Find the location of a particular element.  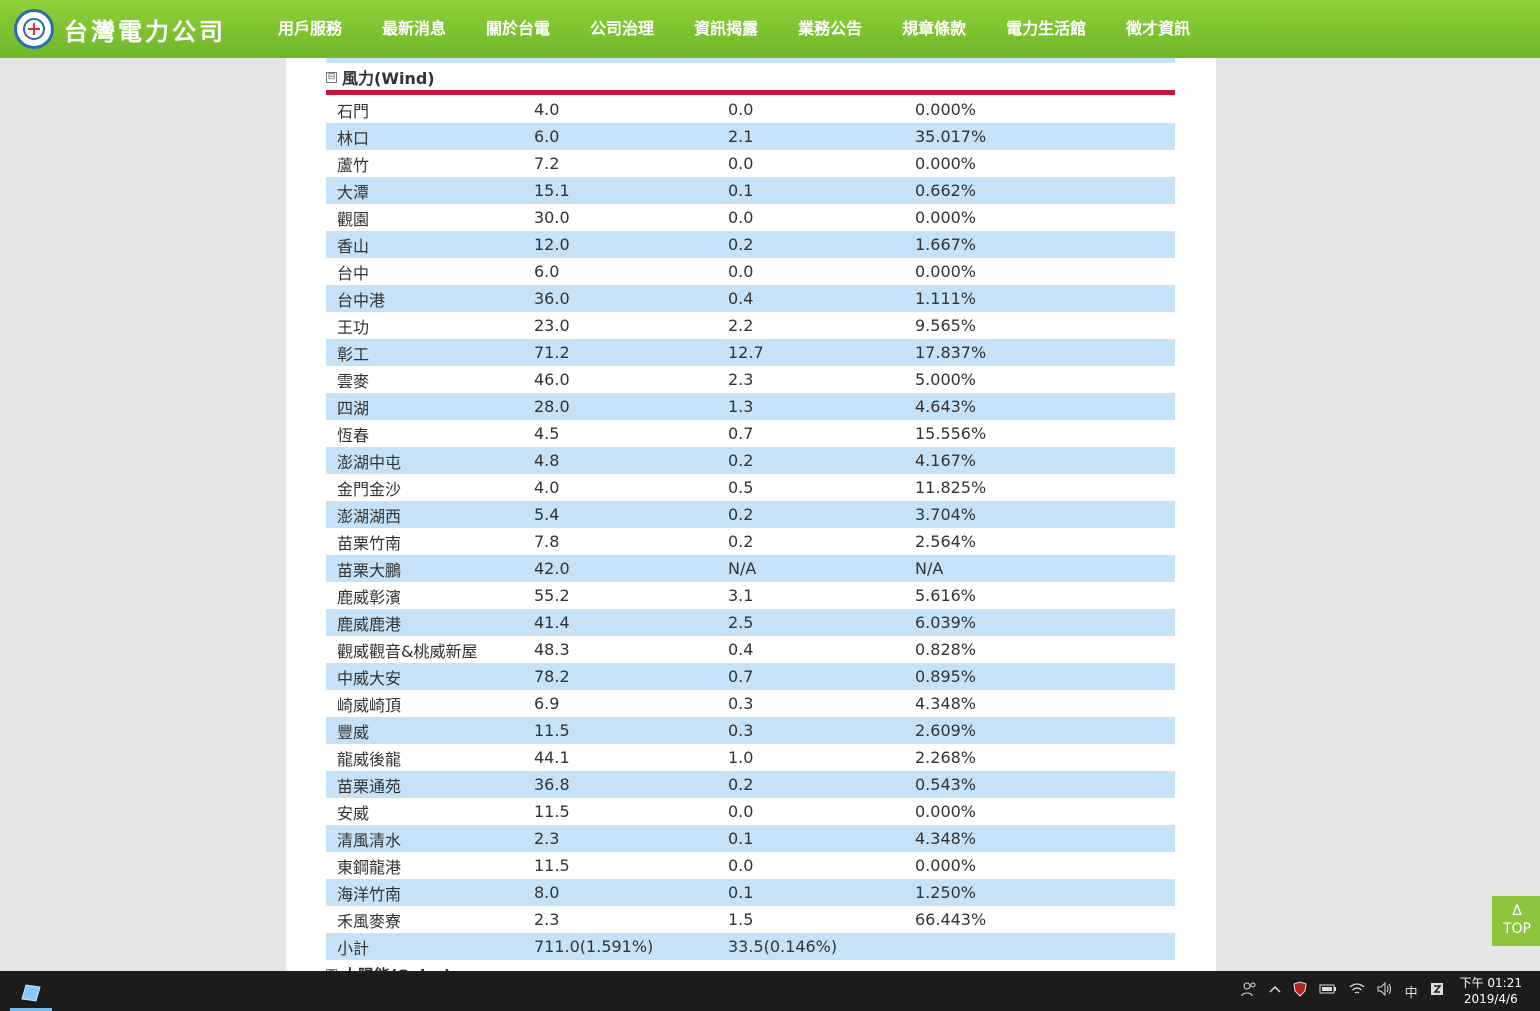

section-divider is located at coordinates (750, 92).